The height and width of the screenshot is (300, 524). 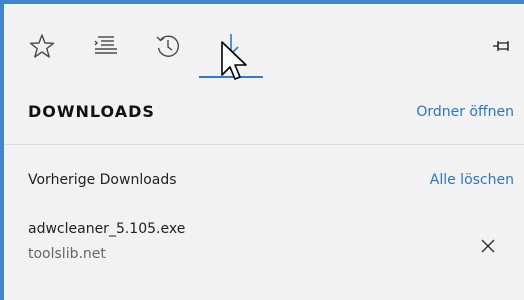 I want to click on star-icon, so click(x=42, y=46).